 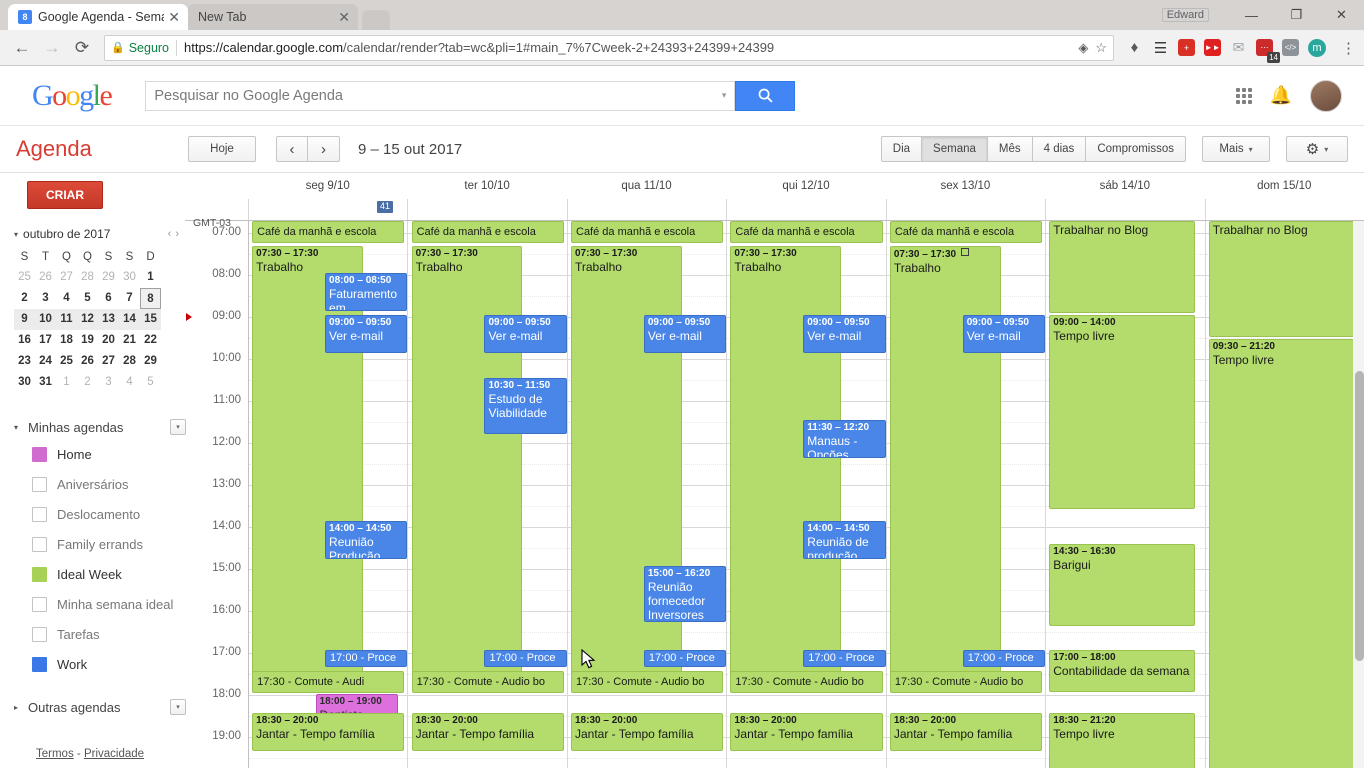 I want to click on day-column-header: qua 11/10, so click(x=646, y=186).